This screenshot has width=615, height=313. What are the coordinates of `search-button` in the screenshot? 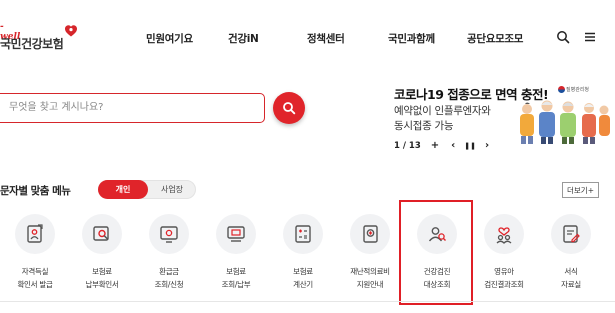 It's located at (289, 108).